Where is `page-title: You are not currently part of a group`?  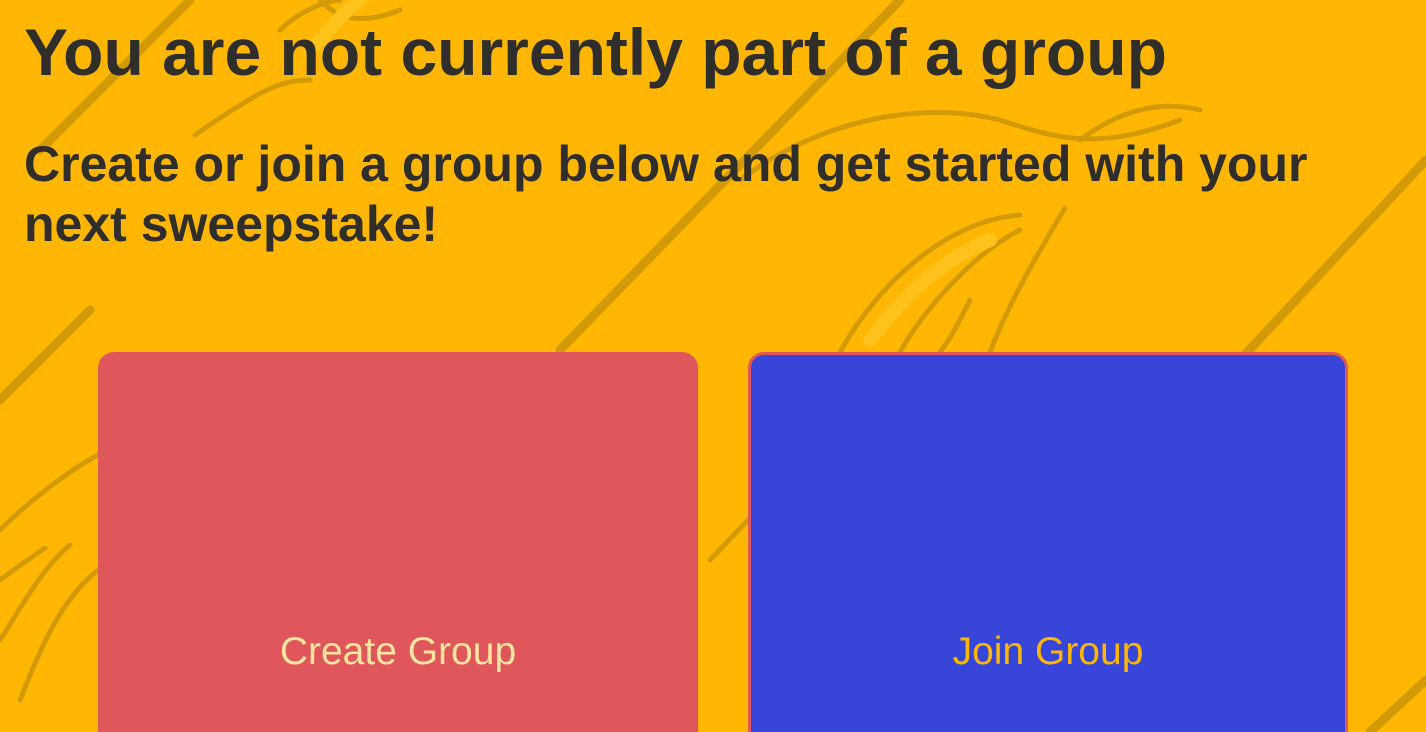 page-title: You are not currently part of a group is located at coordinates (595, 52).